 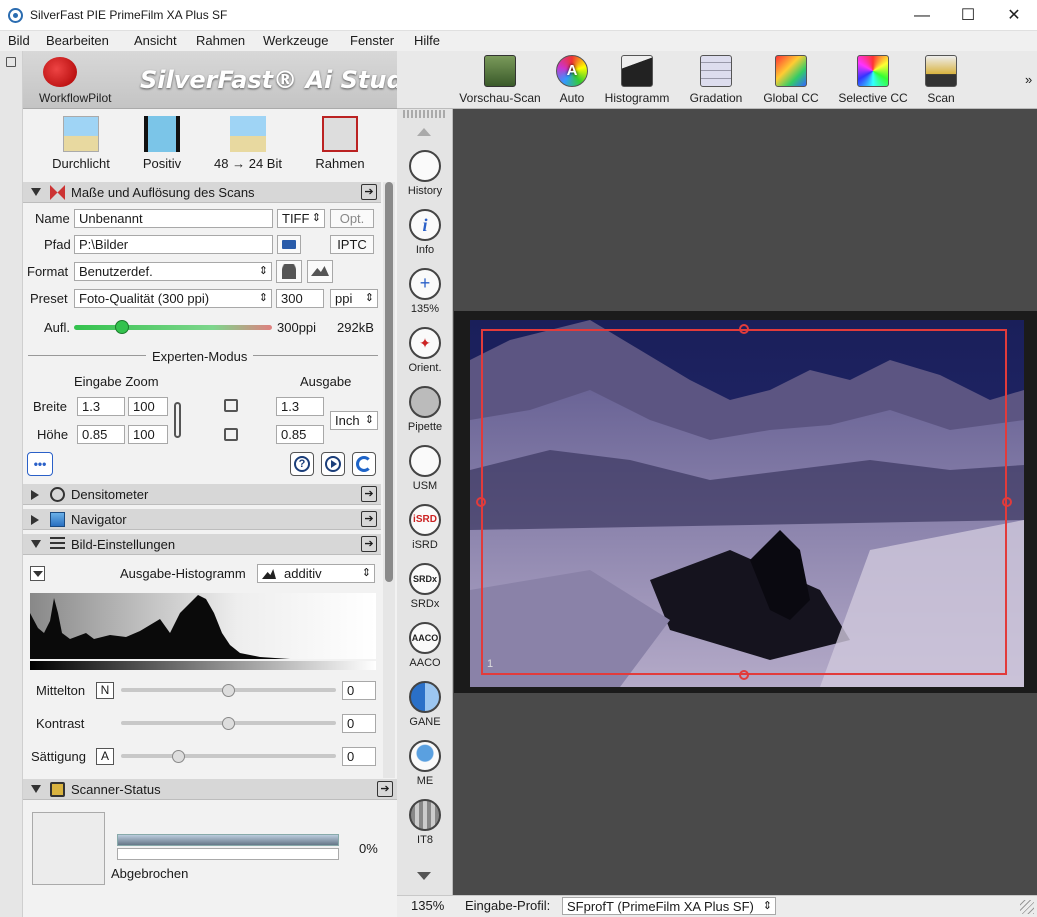 What do you see at coordinates (301, 218) in the screenshot?
I see `filetype-select: TIFF` at bounding box center [301, 218].